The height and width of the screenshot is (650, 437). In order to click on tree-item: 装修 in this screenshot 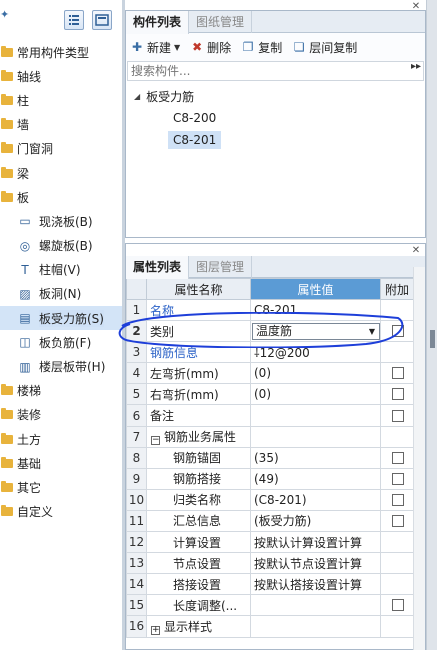, I will do `click(61, 415)`.